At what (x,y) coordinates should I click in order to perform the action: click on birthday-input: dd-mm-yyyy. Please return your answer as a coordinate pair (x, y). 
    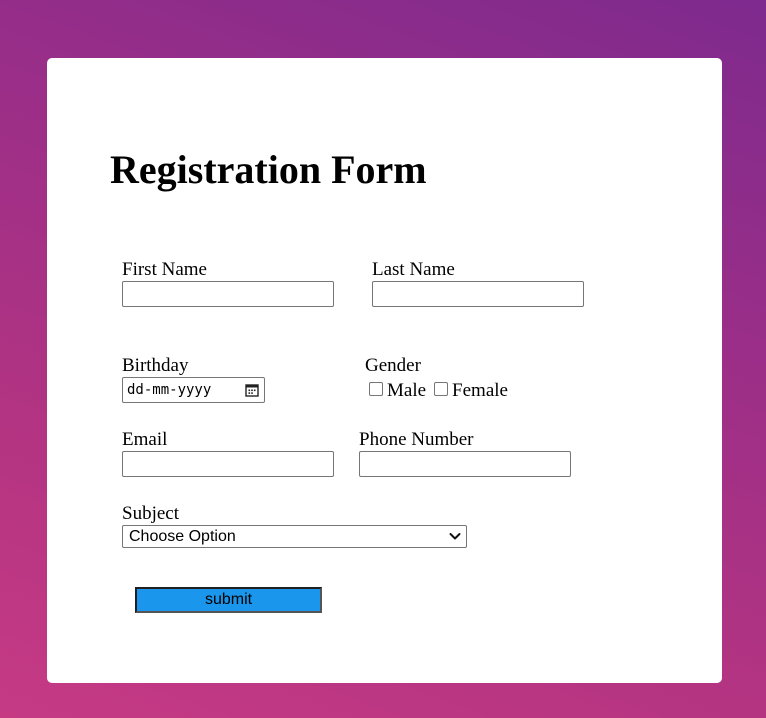
    Looking at the image, I should click on (193, 390).